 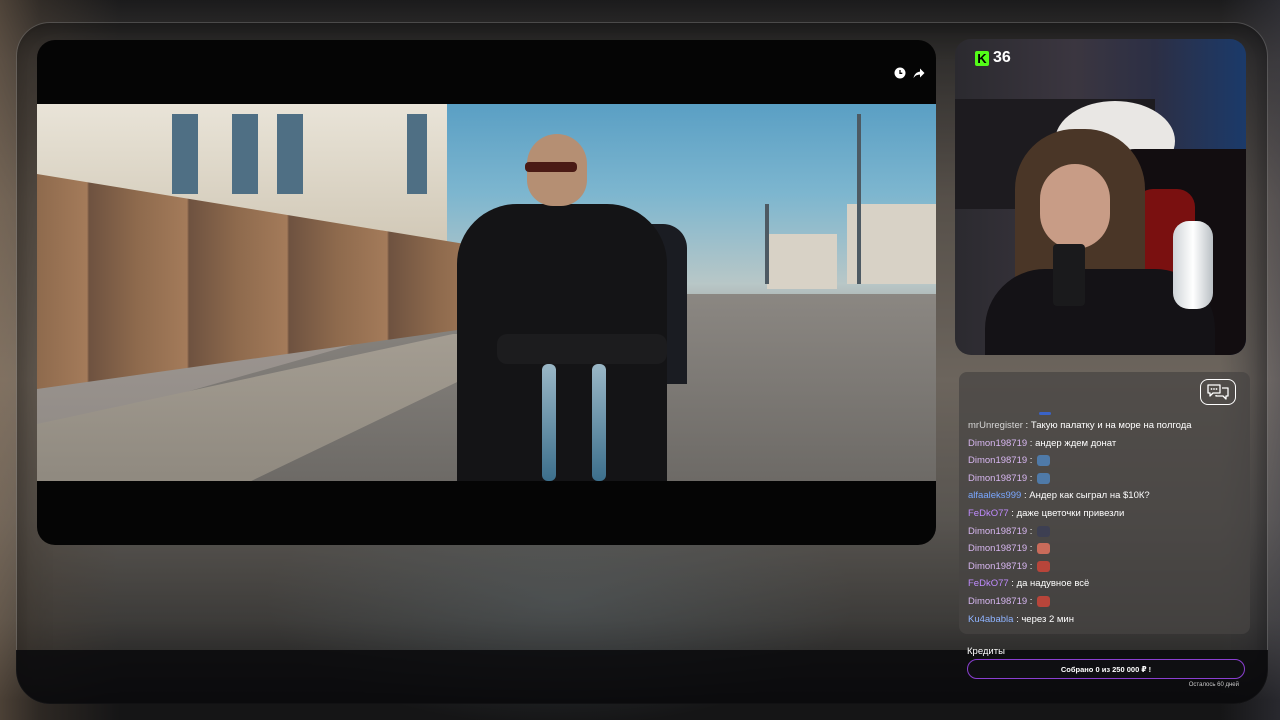 What do you see at coordinates (802, 261) in the screenshot?
I see `distant-house` at bounding box center [802, 261].